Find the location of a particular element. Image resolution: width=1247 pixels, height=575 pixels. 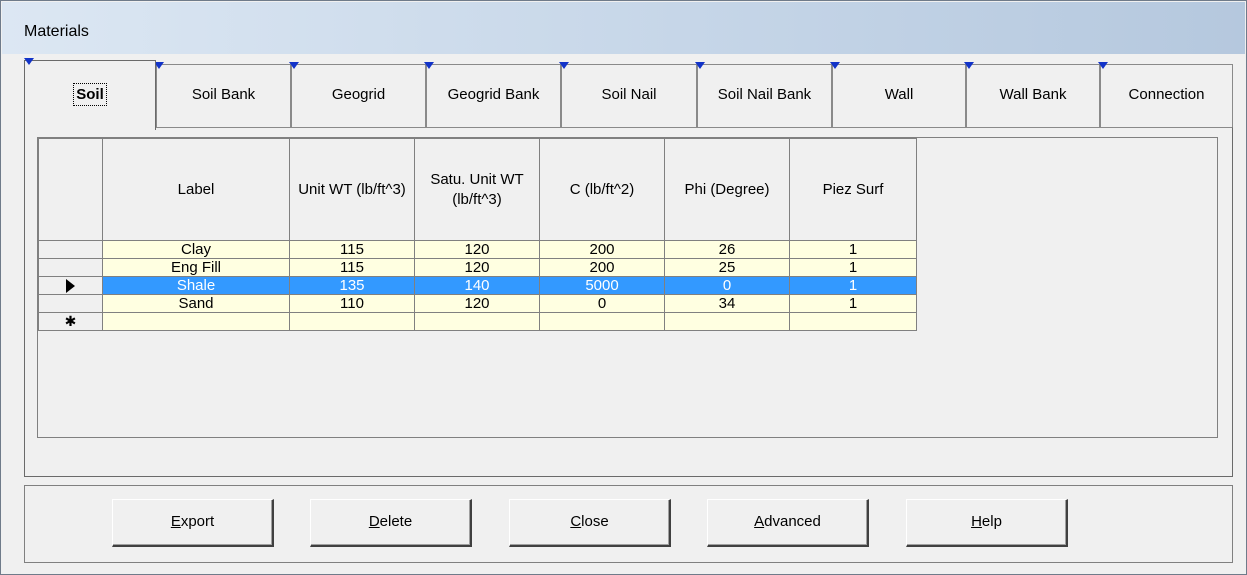

cell-piez-surf is located at coordinates (853, 321).